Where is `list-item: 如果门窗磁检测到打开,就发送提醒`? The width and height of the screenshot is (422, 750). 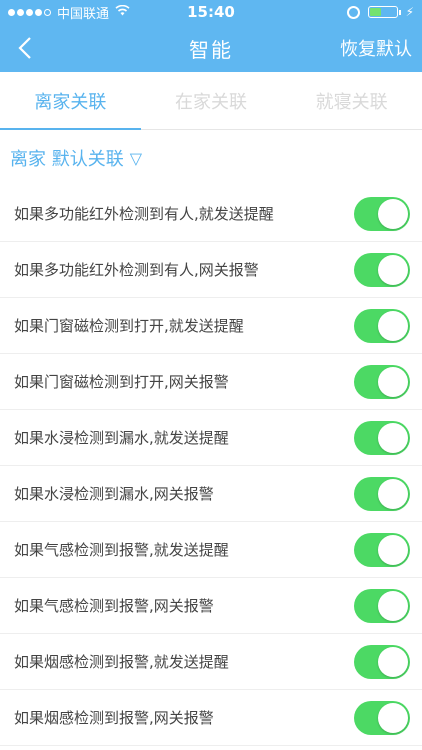 list-item: 如果门窗磁检测到打开,就发送提醒 is located at coordinates (211, 326).